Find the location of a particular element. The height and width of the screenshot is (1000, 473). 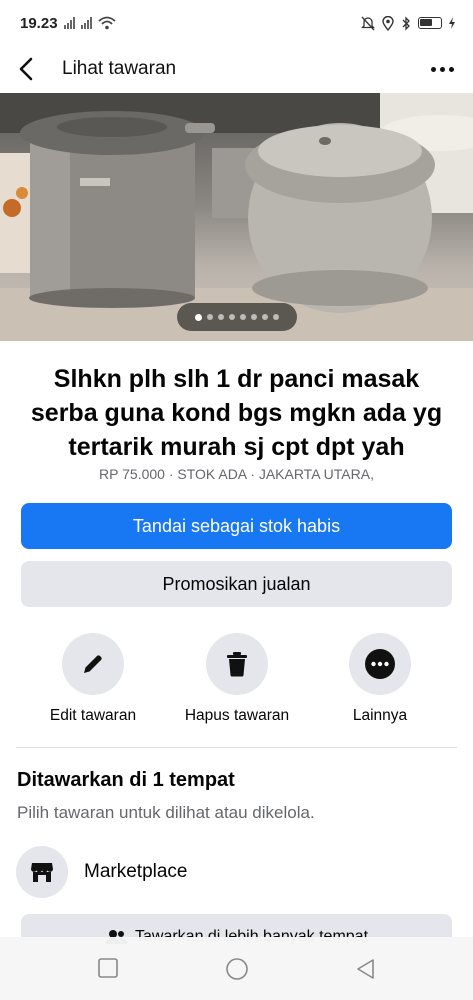

pencil-icon is located at coordinates (93, 664).